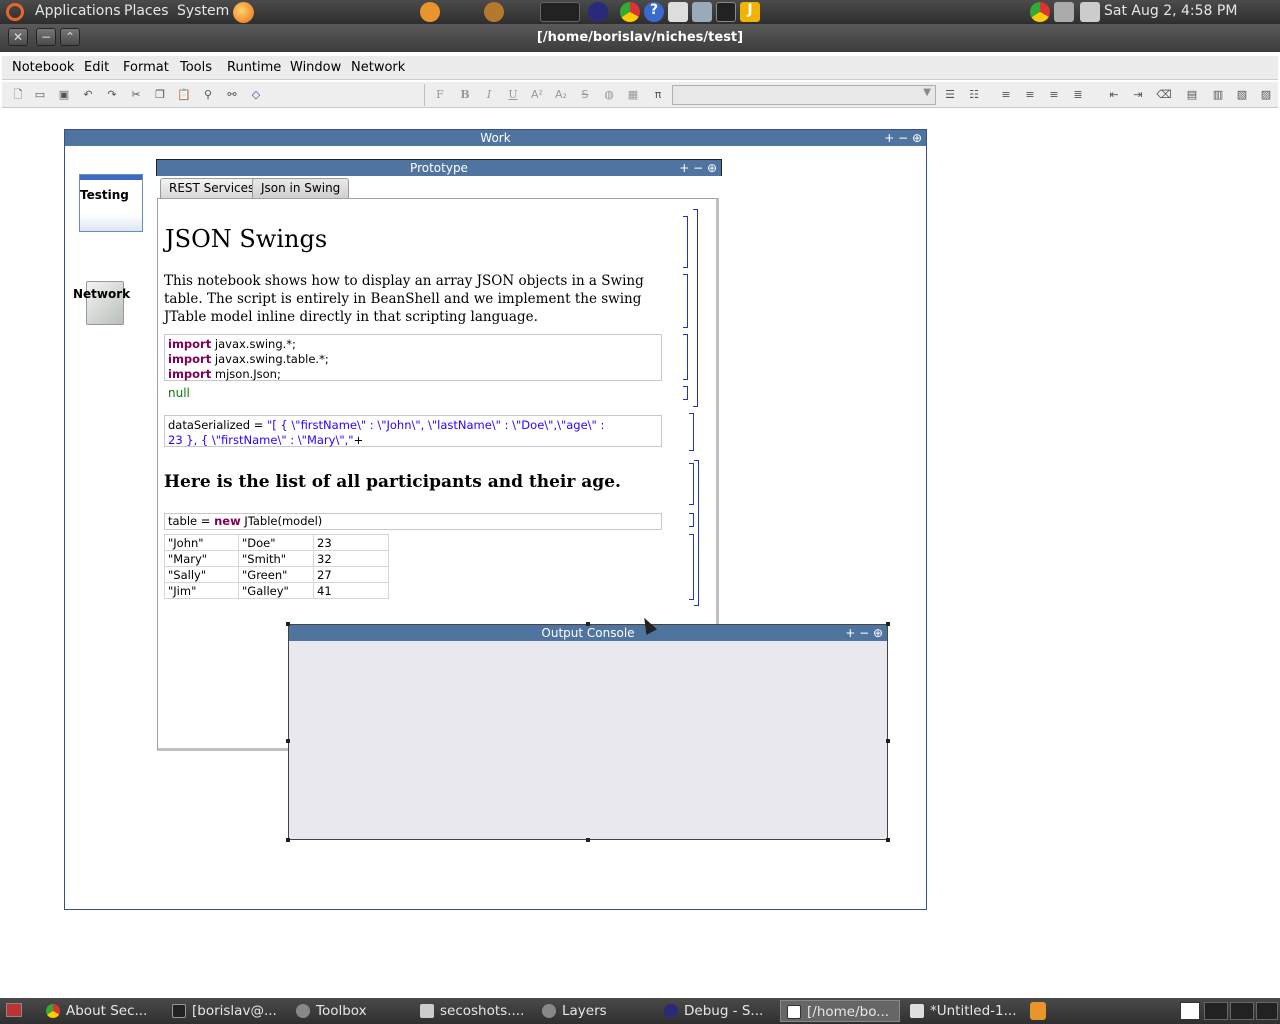  I want to click on open-folder-icon: ▭, so click(40, 95).